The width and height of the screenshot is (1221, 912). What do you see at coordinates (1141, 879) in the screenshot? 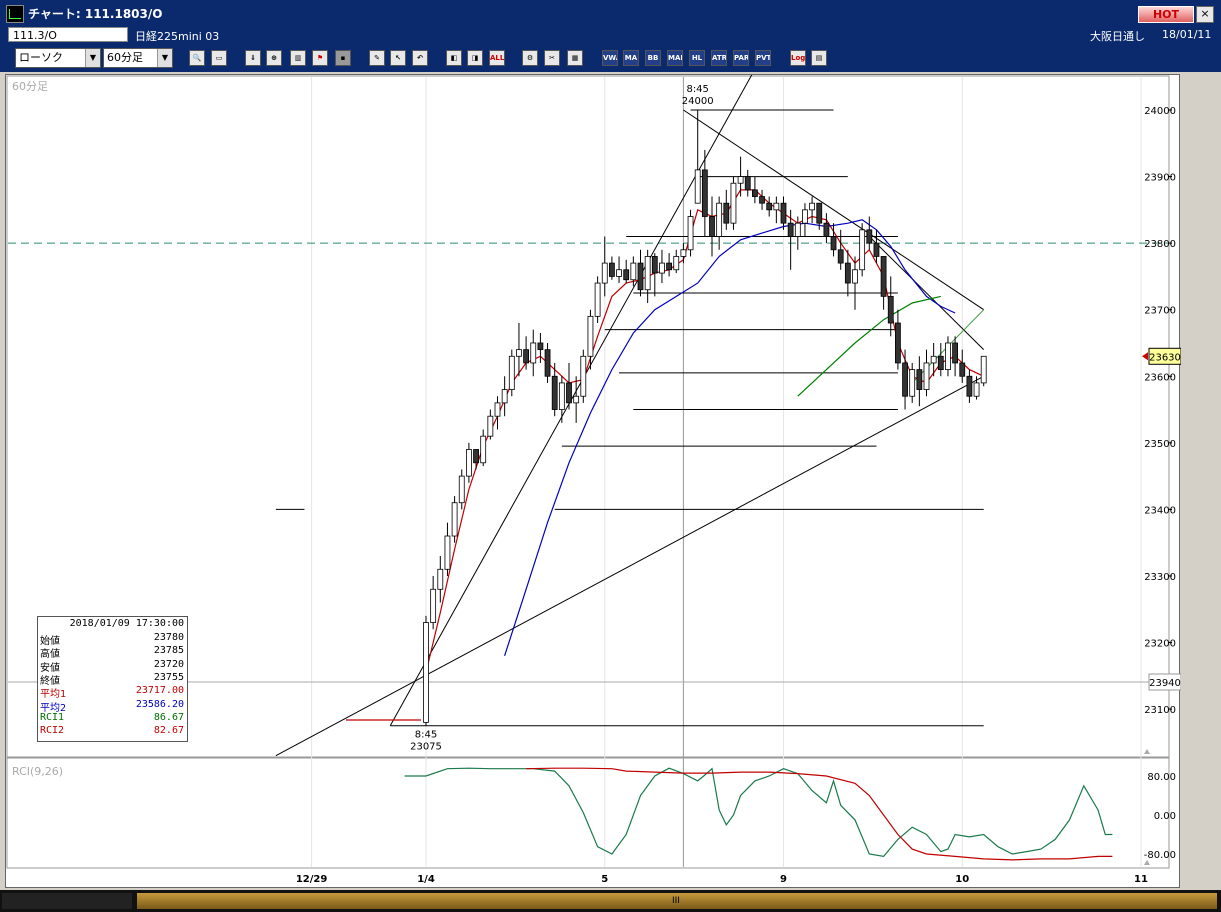
I see `date-tick-label: 11` at bounding box center [1141, 879].